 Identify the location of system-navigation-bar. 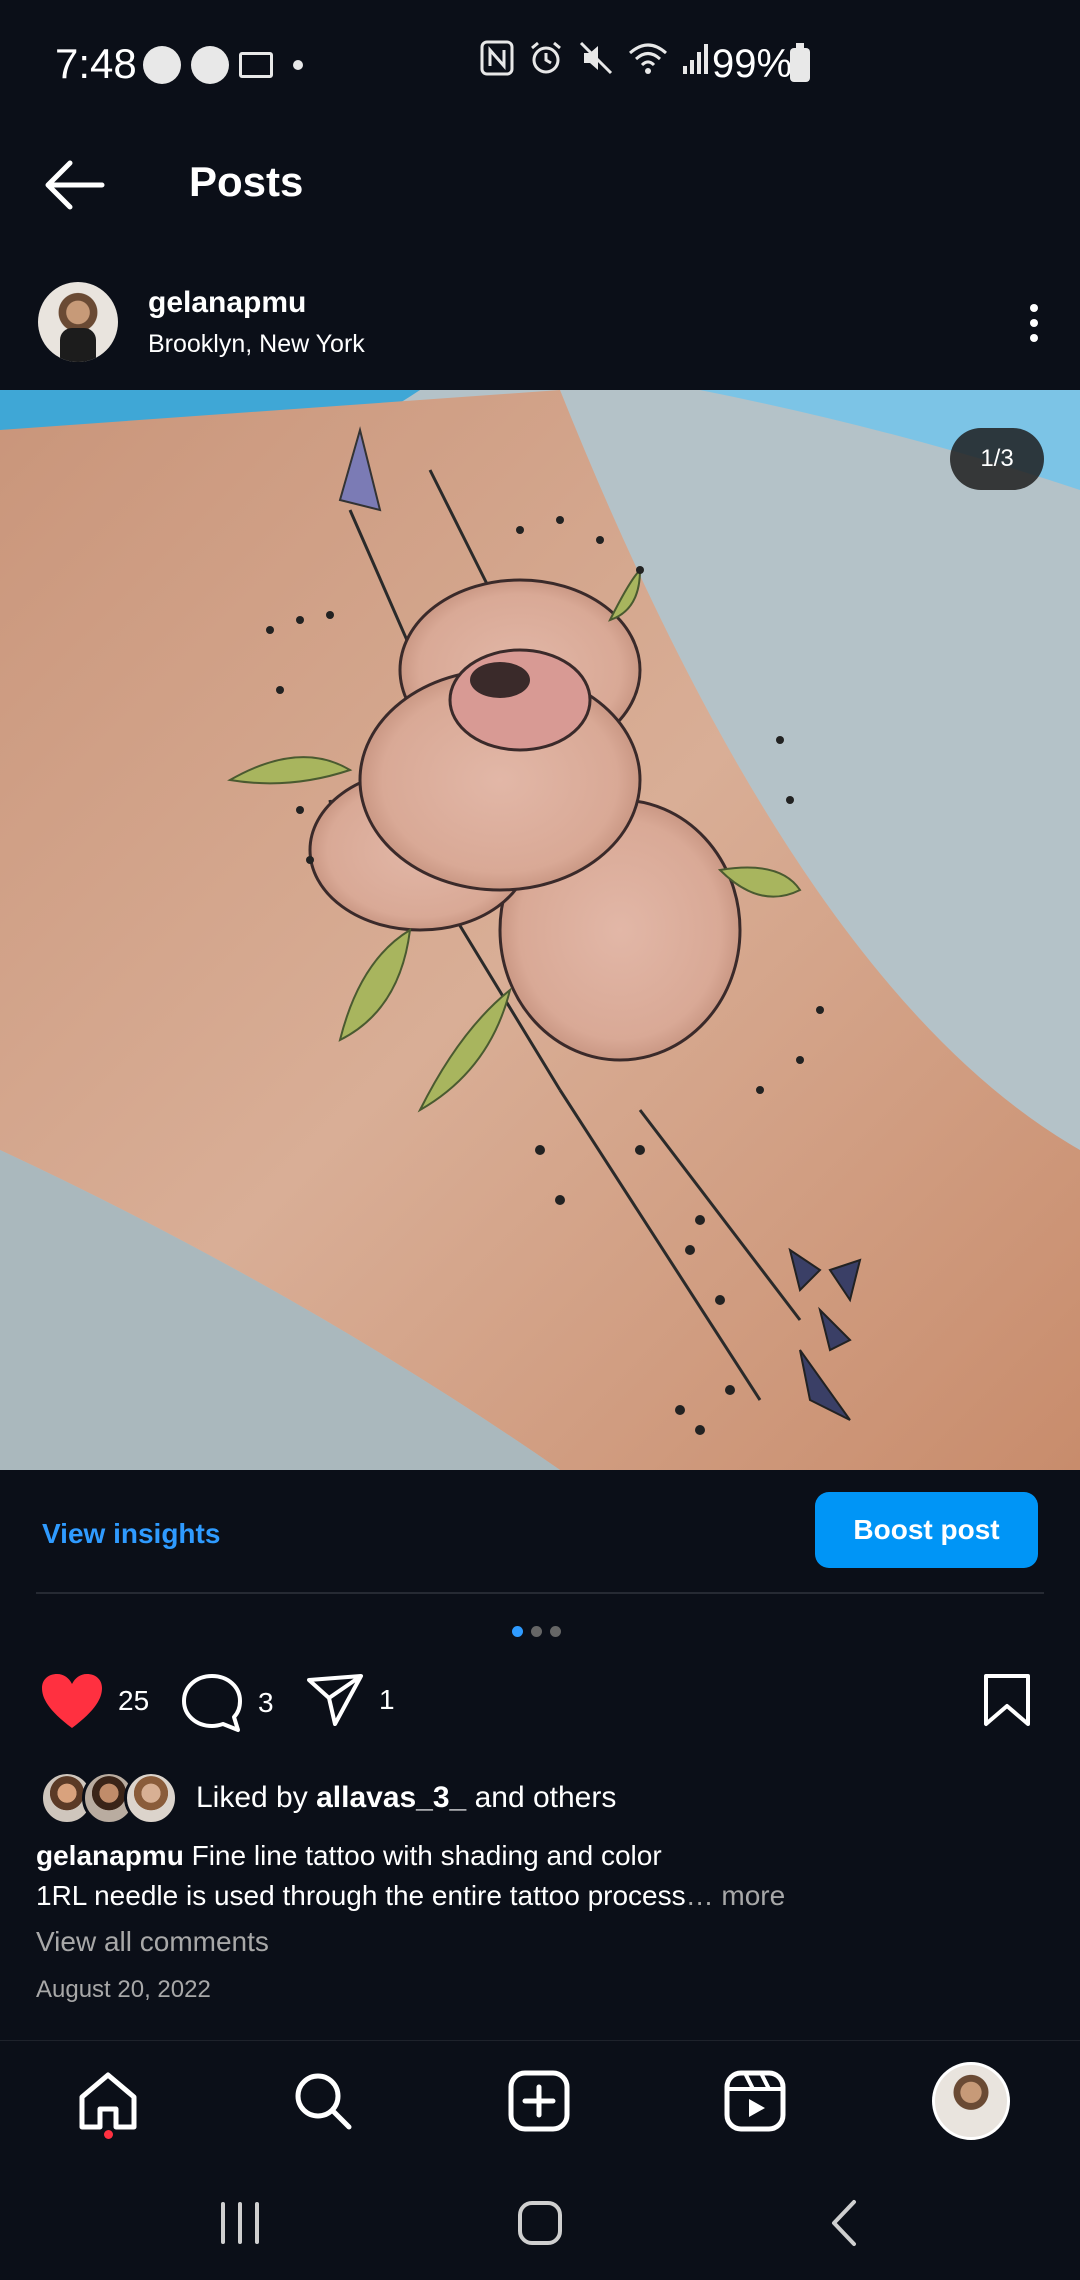
(540, 2230).